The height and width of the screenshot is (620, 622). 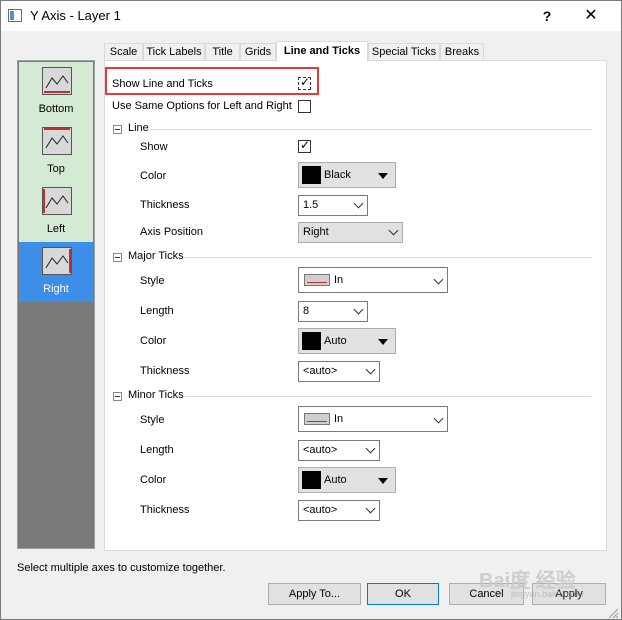 What do you see at coordinates (339, 371) in the screenshot?
I see `major-thickness-select: <auto>` at bounding box center [339, 371].